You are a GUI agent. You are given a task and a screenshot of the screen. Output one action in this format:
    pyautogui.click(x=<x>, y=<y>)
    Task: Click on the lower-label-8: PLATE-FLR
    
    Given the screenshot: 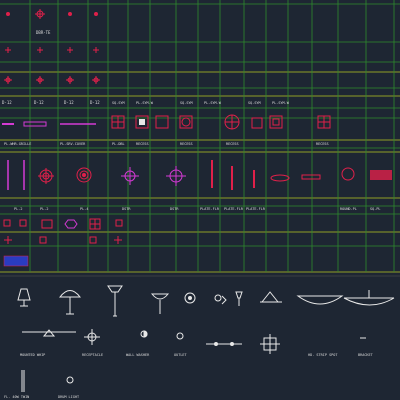 What is the action you would take?
    pyautogui.click(x=256, y=209)
    